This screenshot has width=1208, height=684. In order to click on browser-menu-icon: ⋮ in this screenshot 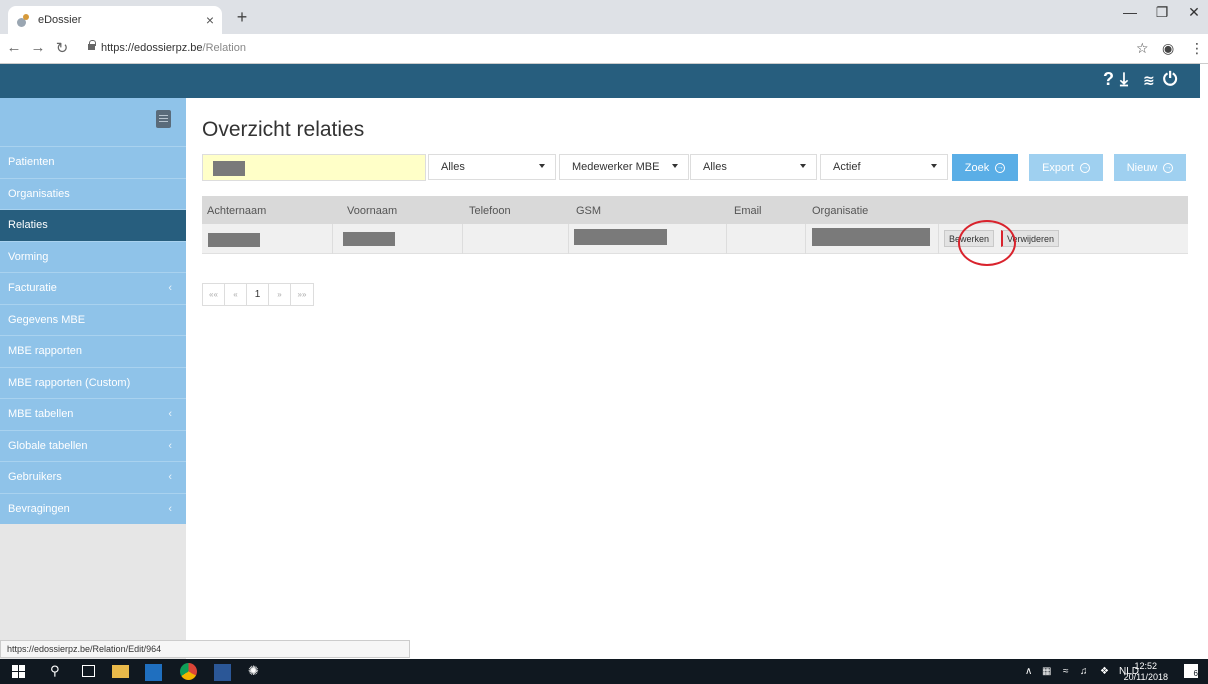, I will do `click(1197, 48)`.